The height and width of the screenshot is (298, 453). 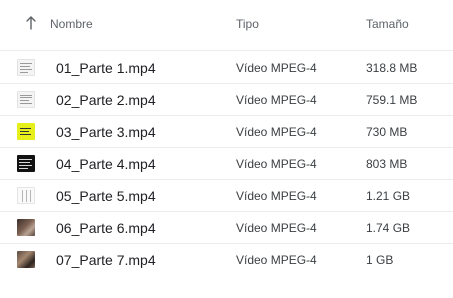 I want to click on file-row: 07_Parte 7.mp4 Vídeo MPEG-4 1 GB, so click(x=226, y=259).